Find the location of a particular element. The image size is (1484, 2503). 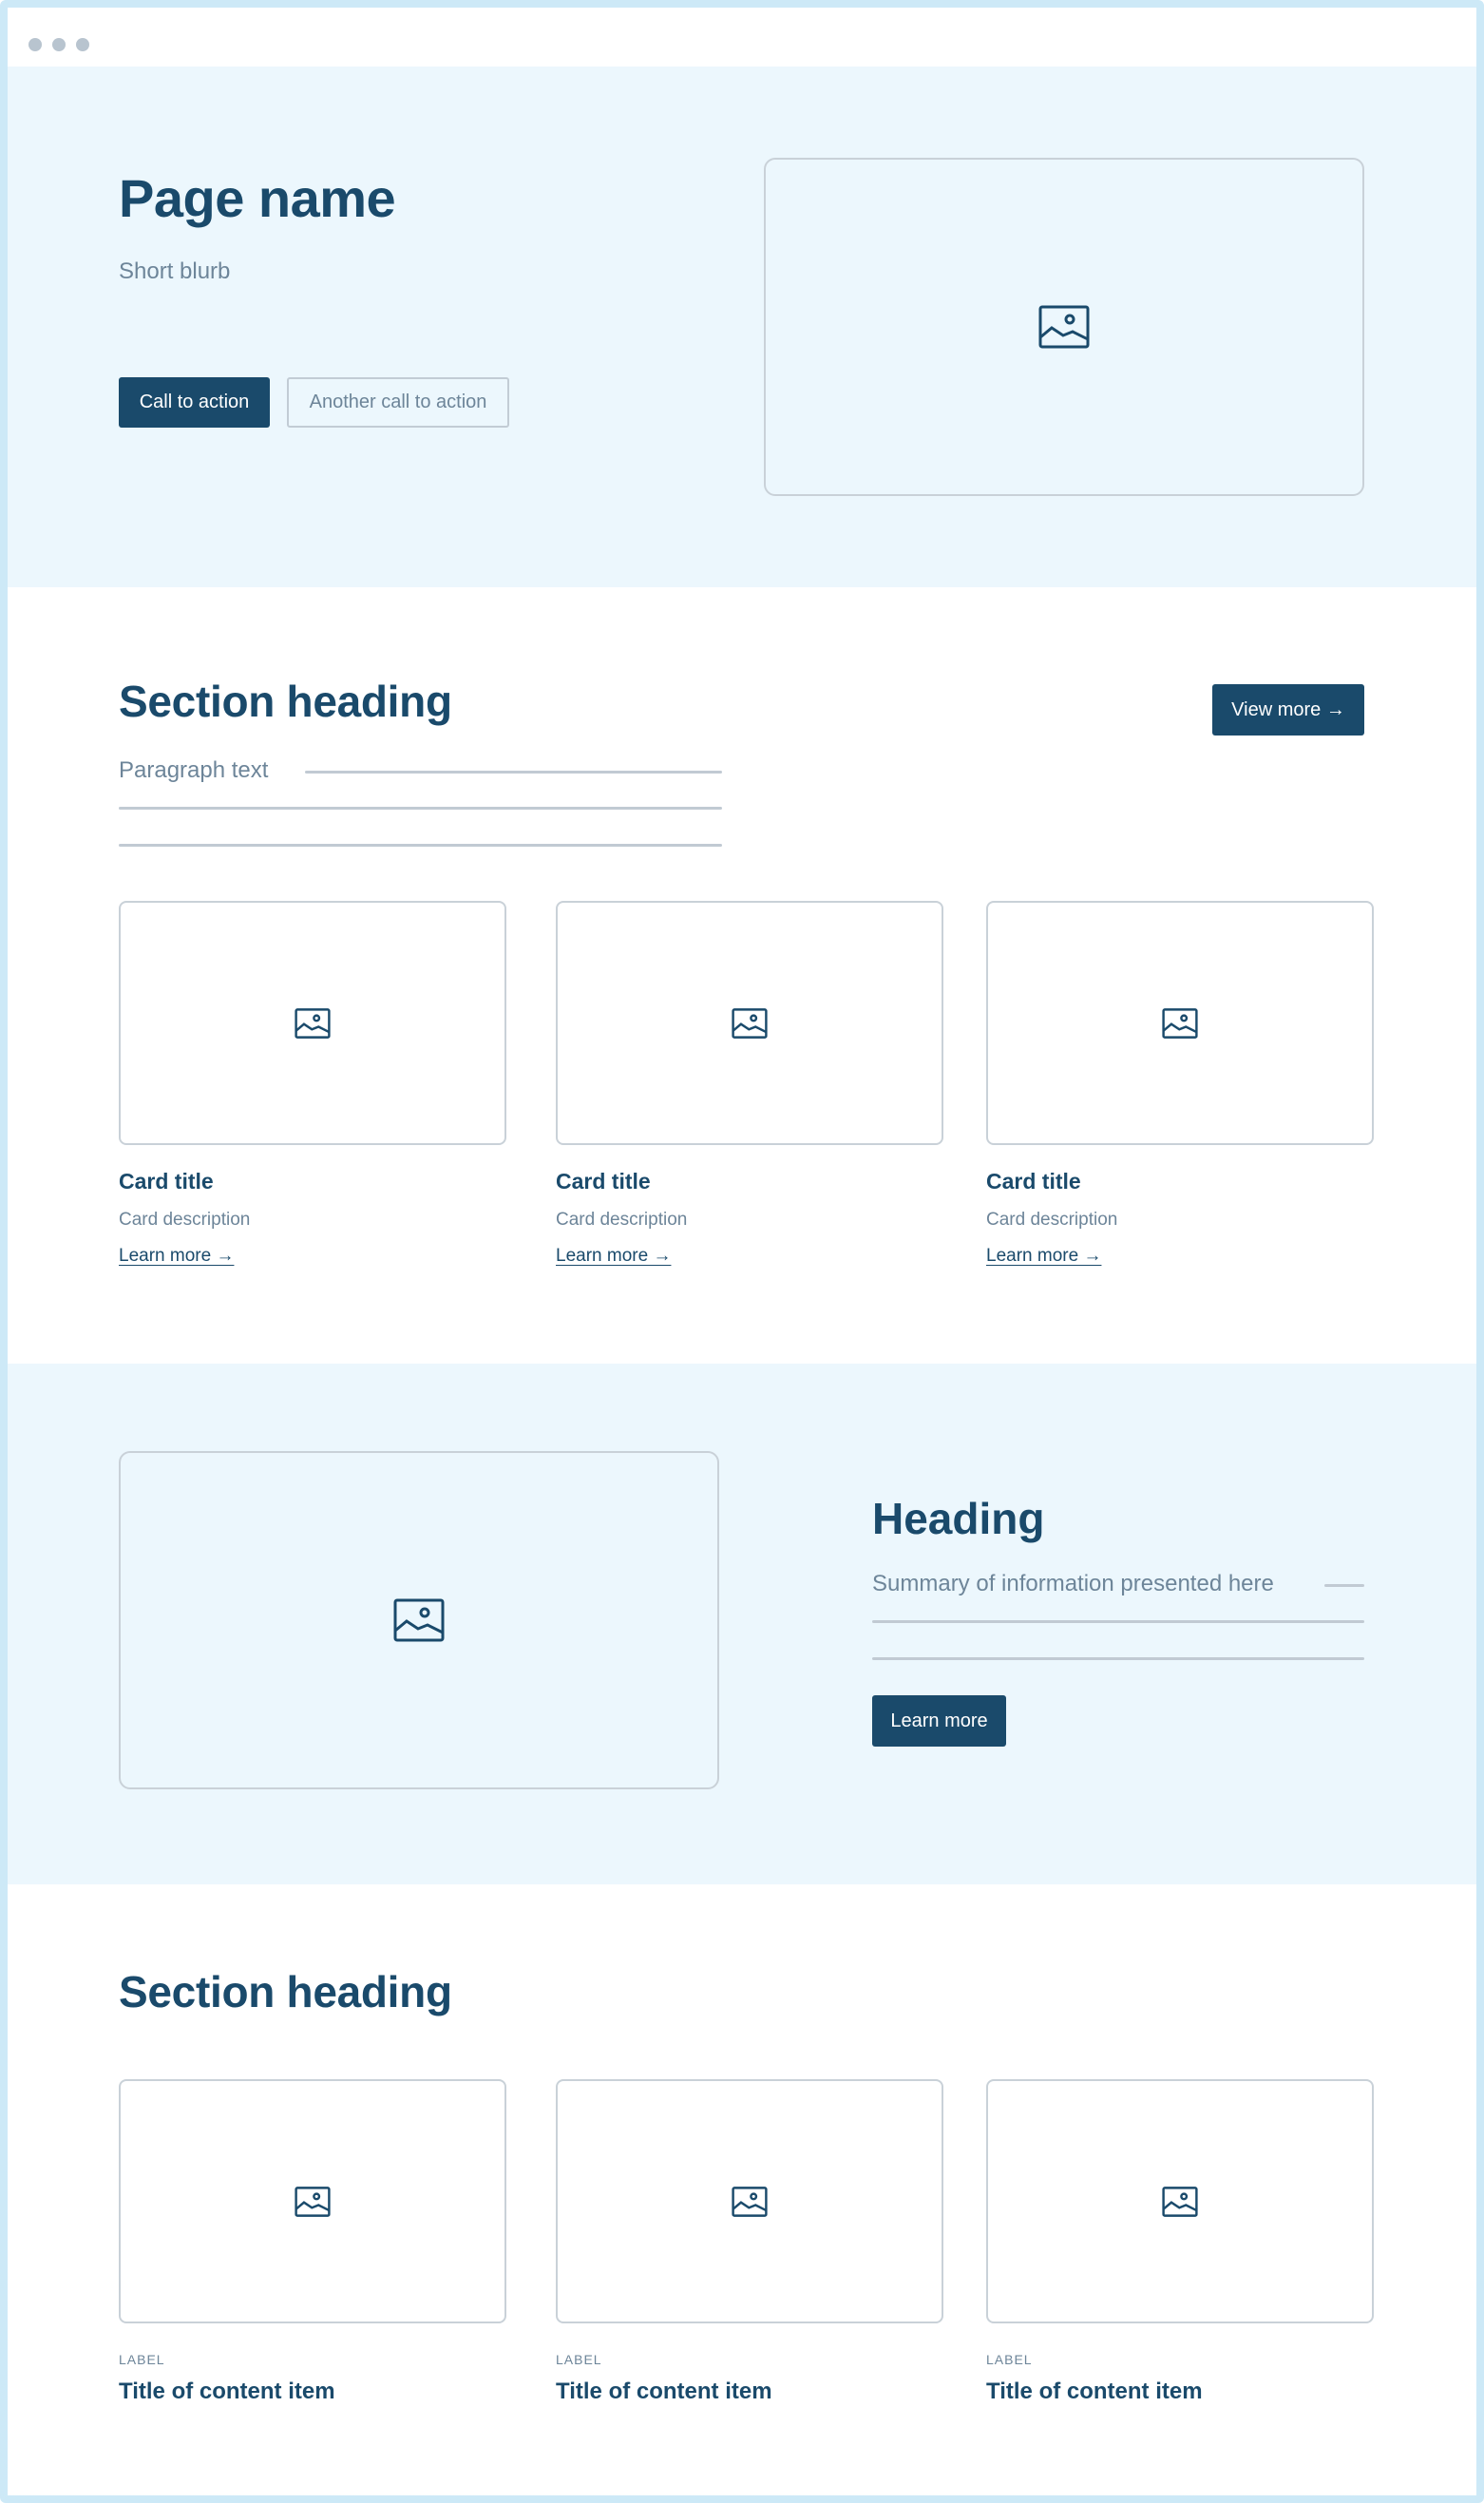

feature-image-placeholder is located at coordinates (419, 1620).